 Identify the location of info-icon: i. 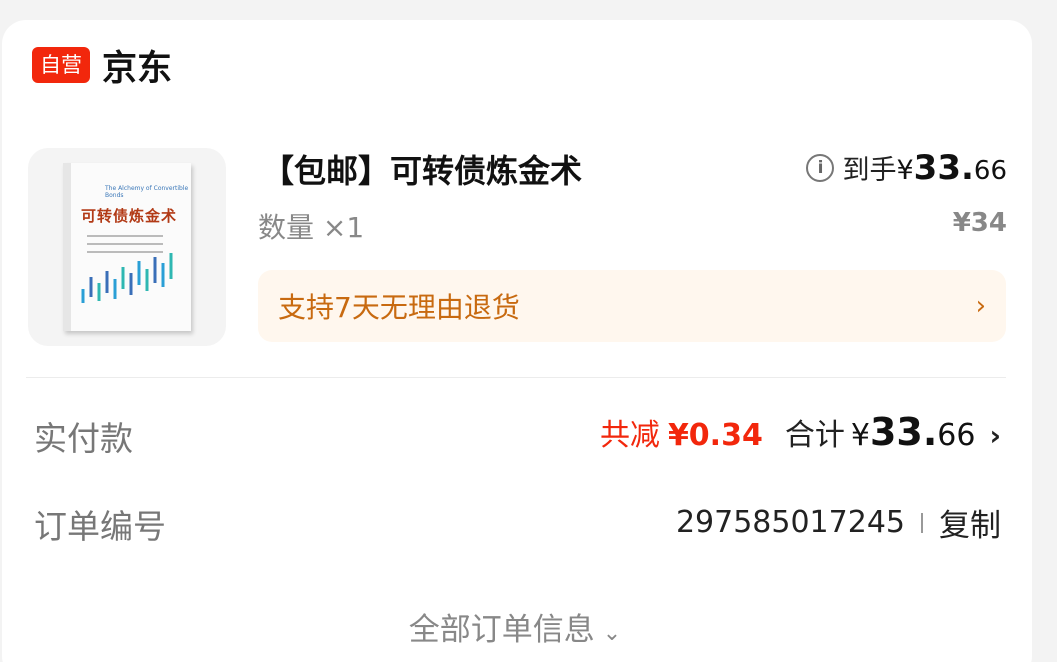
(820, 168).